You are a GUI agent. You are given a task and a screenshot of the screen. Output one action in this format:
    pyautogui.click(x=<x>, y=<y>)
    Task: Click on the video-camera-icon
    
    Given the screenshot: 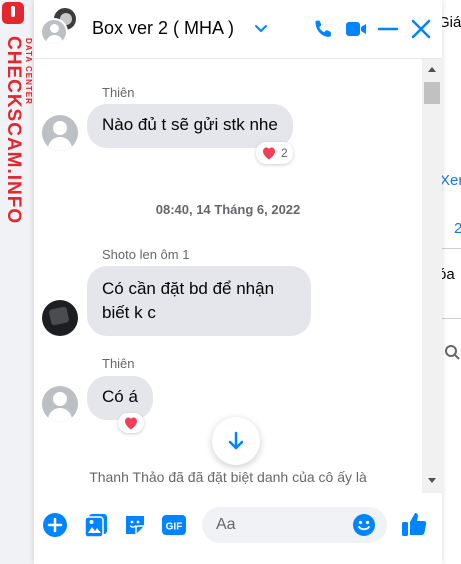 What is the action you would take?
    pyautogui.click(x=356, y=29)
    